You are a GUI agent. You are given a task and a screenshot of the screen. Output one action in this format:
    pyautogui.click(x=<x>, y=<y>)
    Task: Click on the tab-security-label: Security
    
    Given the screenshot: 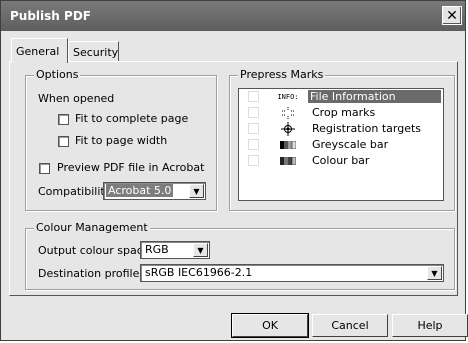 What is the action you would take?
    pyautogui.click(x=96, y=52)
    